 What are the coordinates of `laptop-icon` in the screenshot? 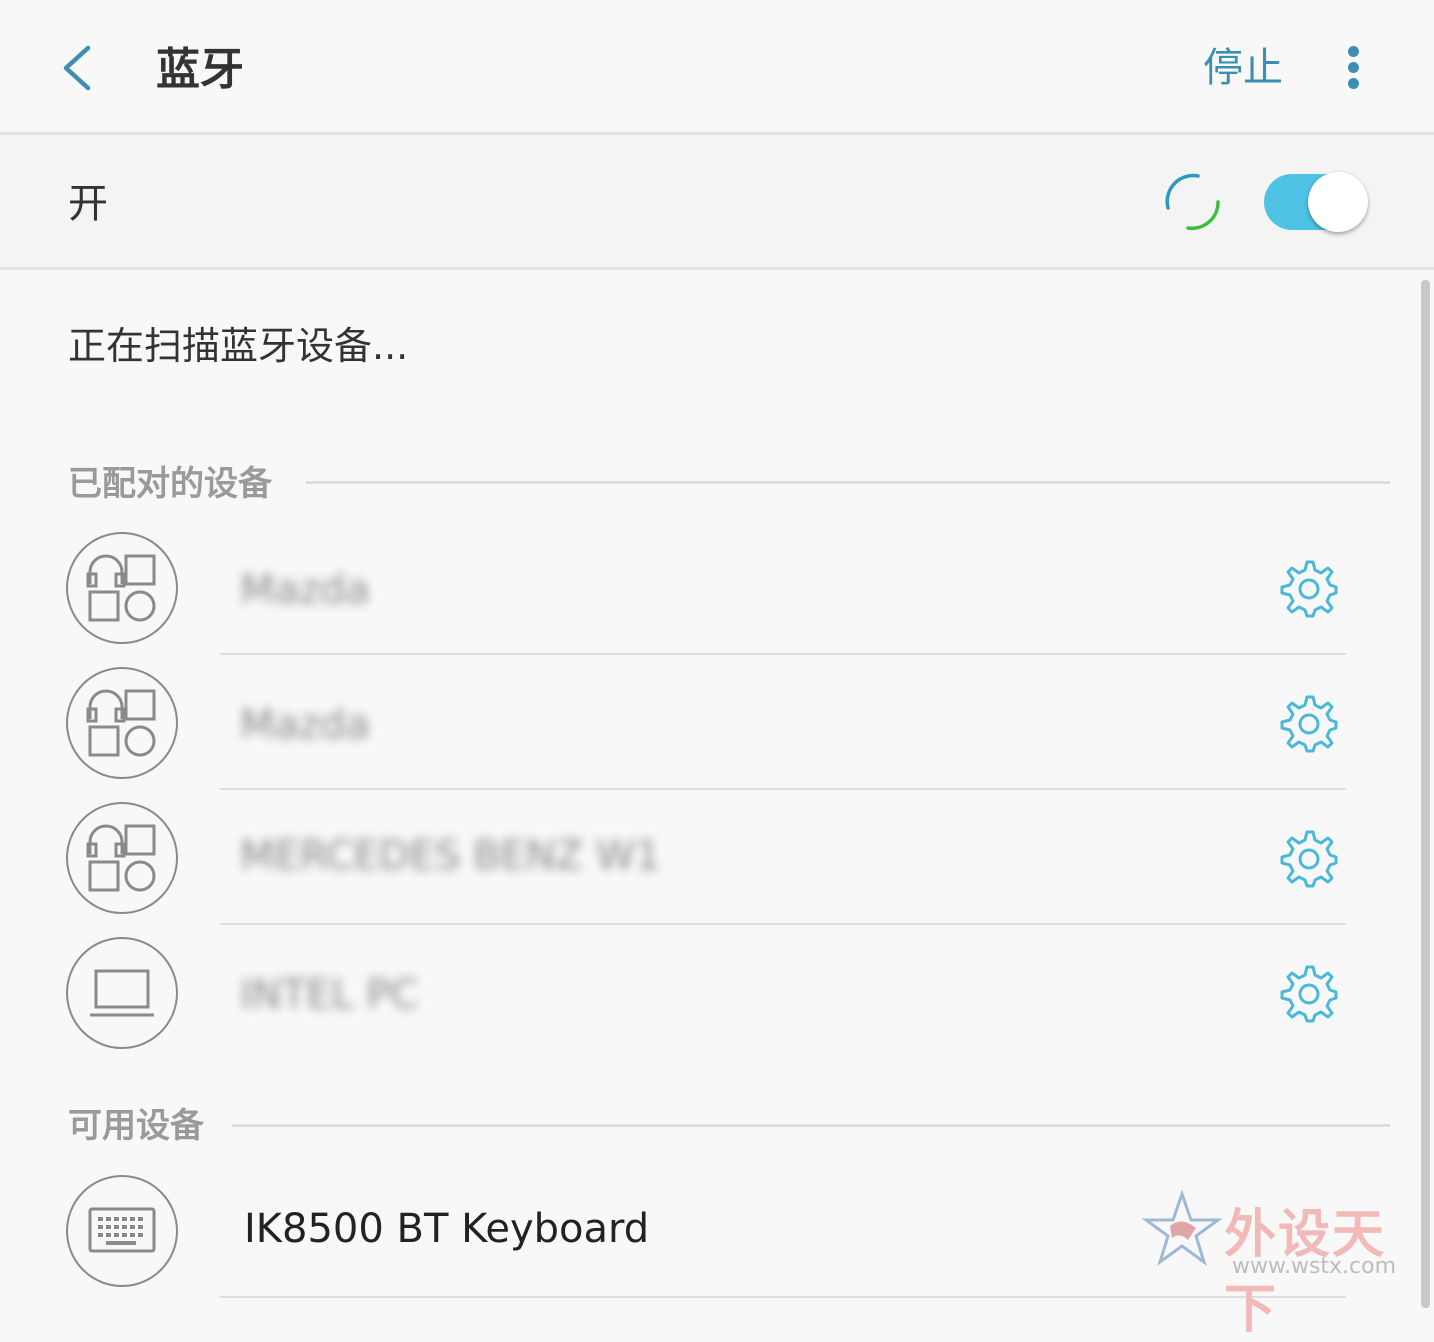 It's located at (122, 993).